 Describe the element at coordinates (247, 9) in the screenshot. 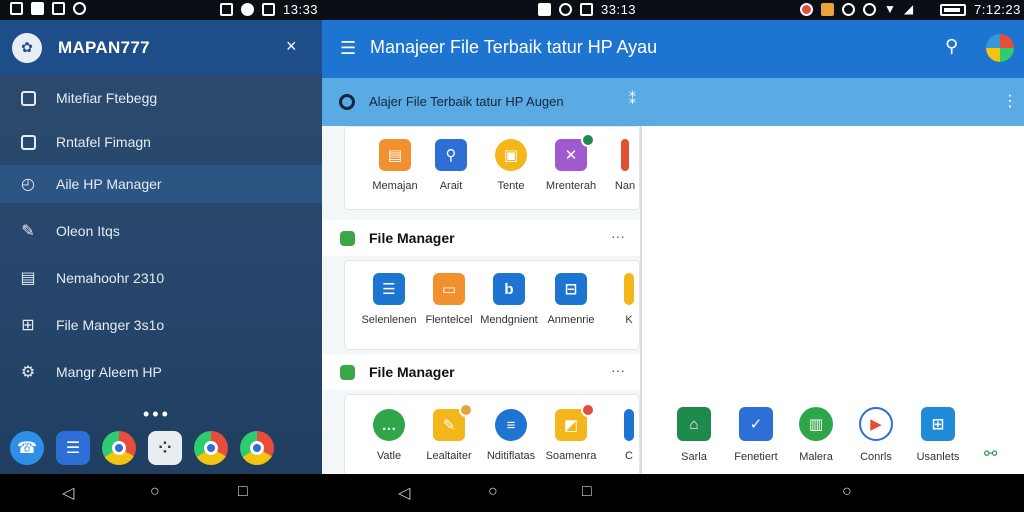

I see `location-icon` at that location.